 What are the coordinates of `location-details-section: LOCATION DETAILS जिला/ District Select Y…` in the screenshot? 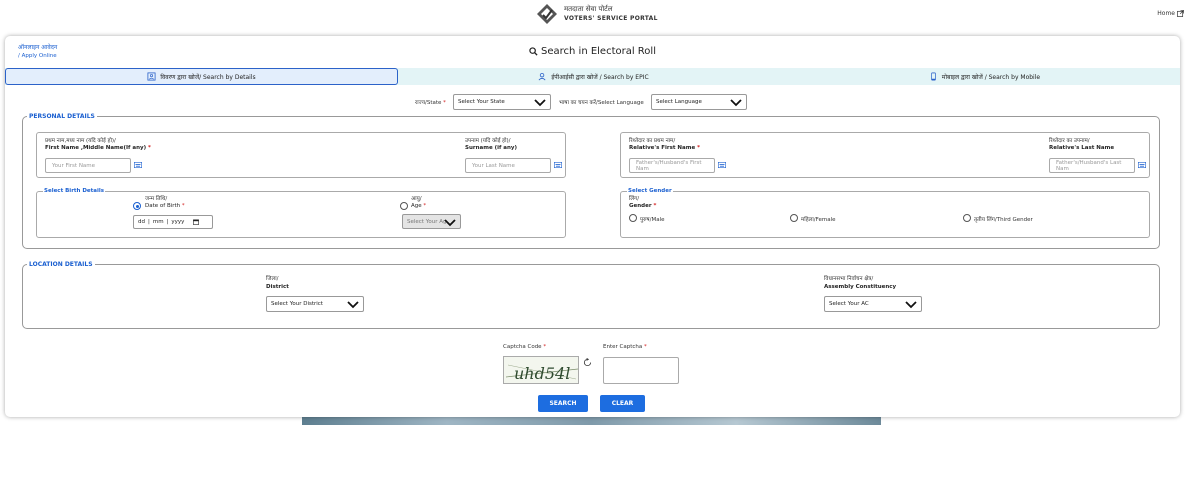 It's located at (591, 295).